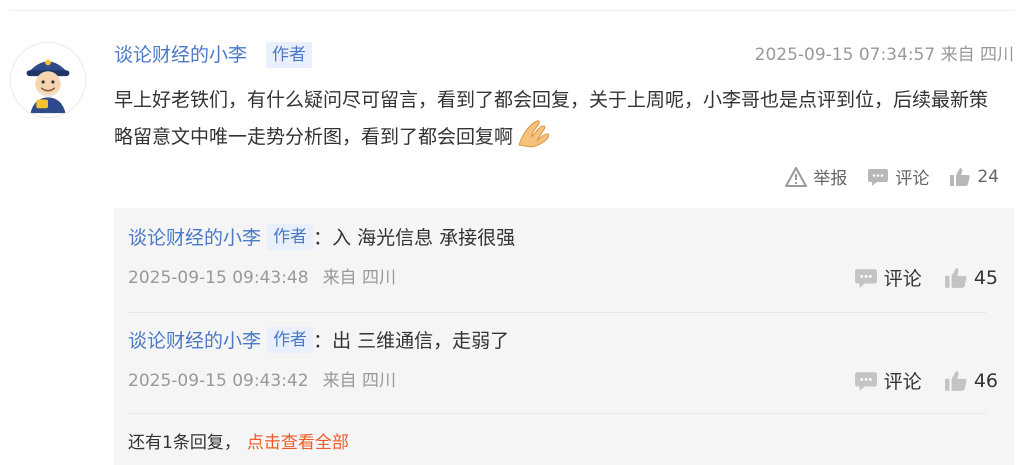 This screenshot has width=1026, height=465. I want to click on reply-like-button: 46, so click(971, 381).